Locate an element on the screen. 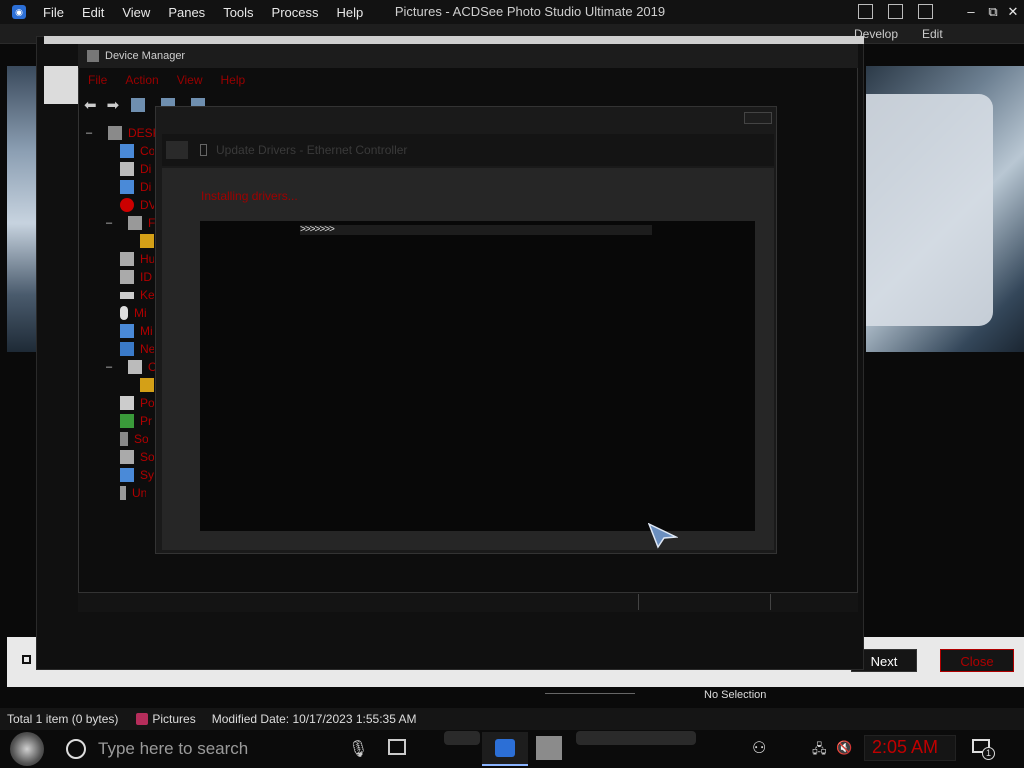 The image size is (1024, 768). processor-icon is located at coordinates (127, 421).